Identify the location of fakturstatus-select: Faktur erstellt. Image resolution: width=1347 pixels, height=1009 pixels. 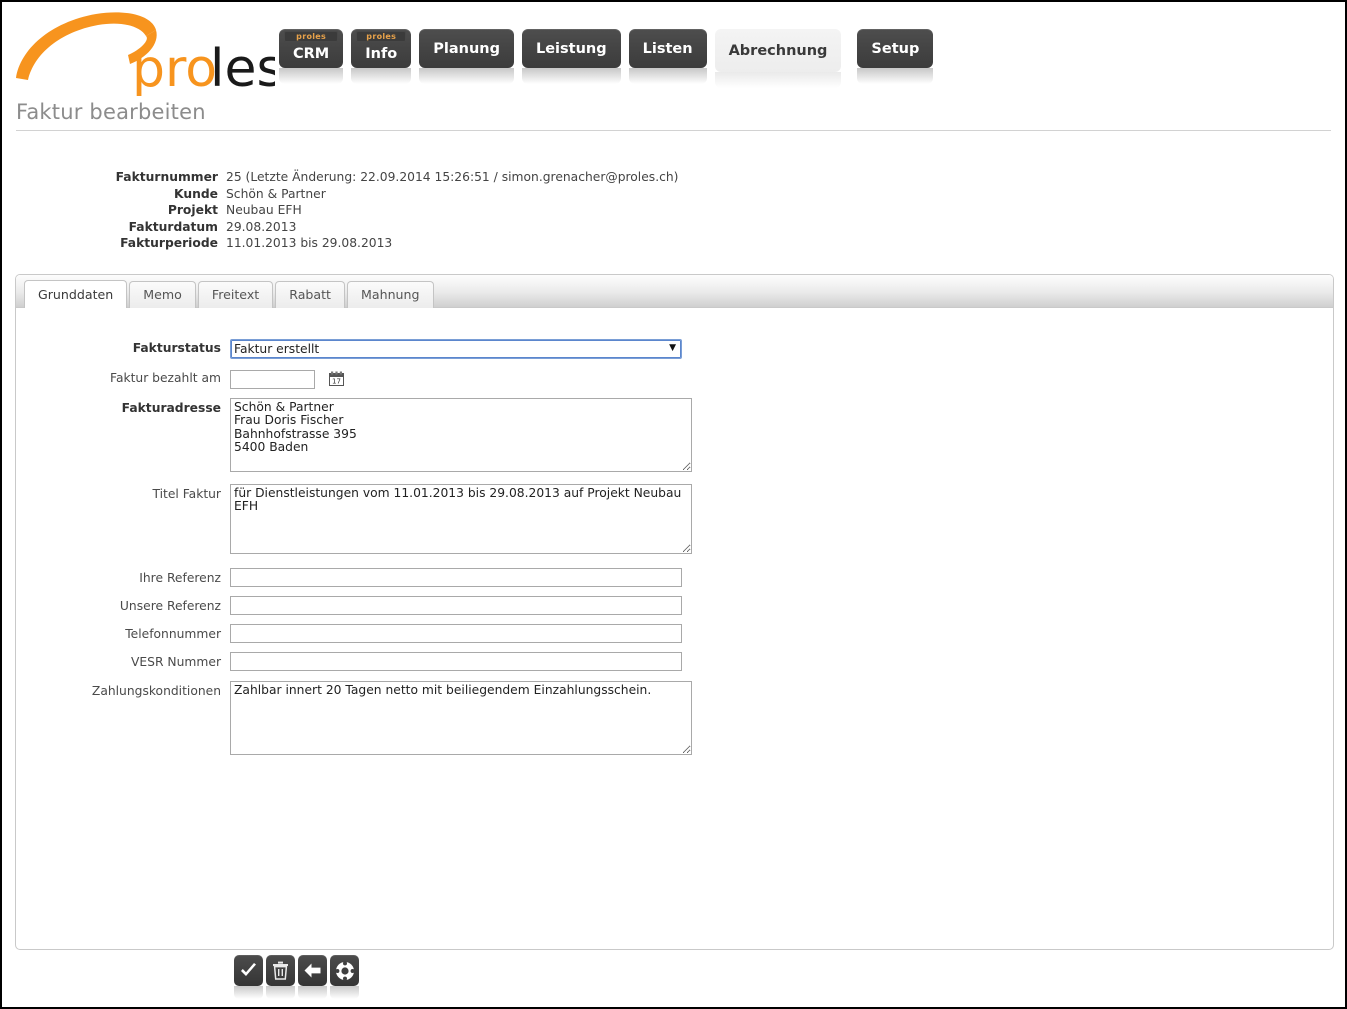
(456, 349).